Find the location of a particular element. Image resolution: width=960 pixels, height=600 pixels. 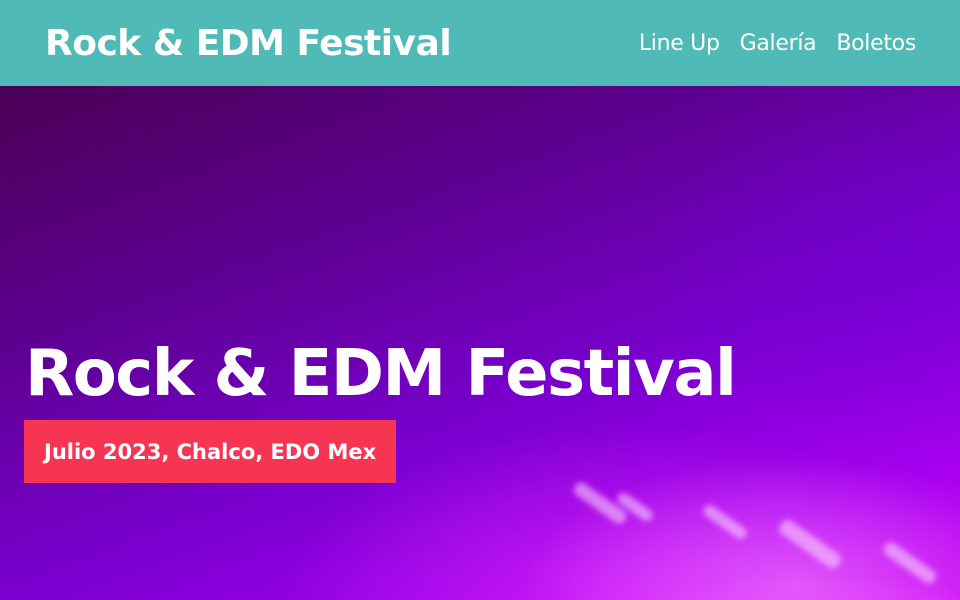

main-nav: Line Up Galería Boletos is located at coordinates (777, 43).